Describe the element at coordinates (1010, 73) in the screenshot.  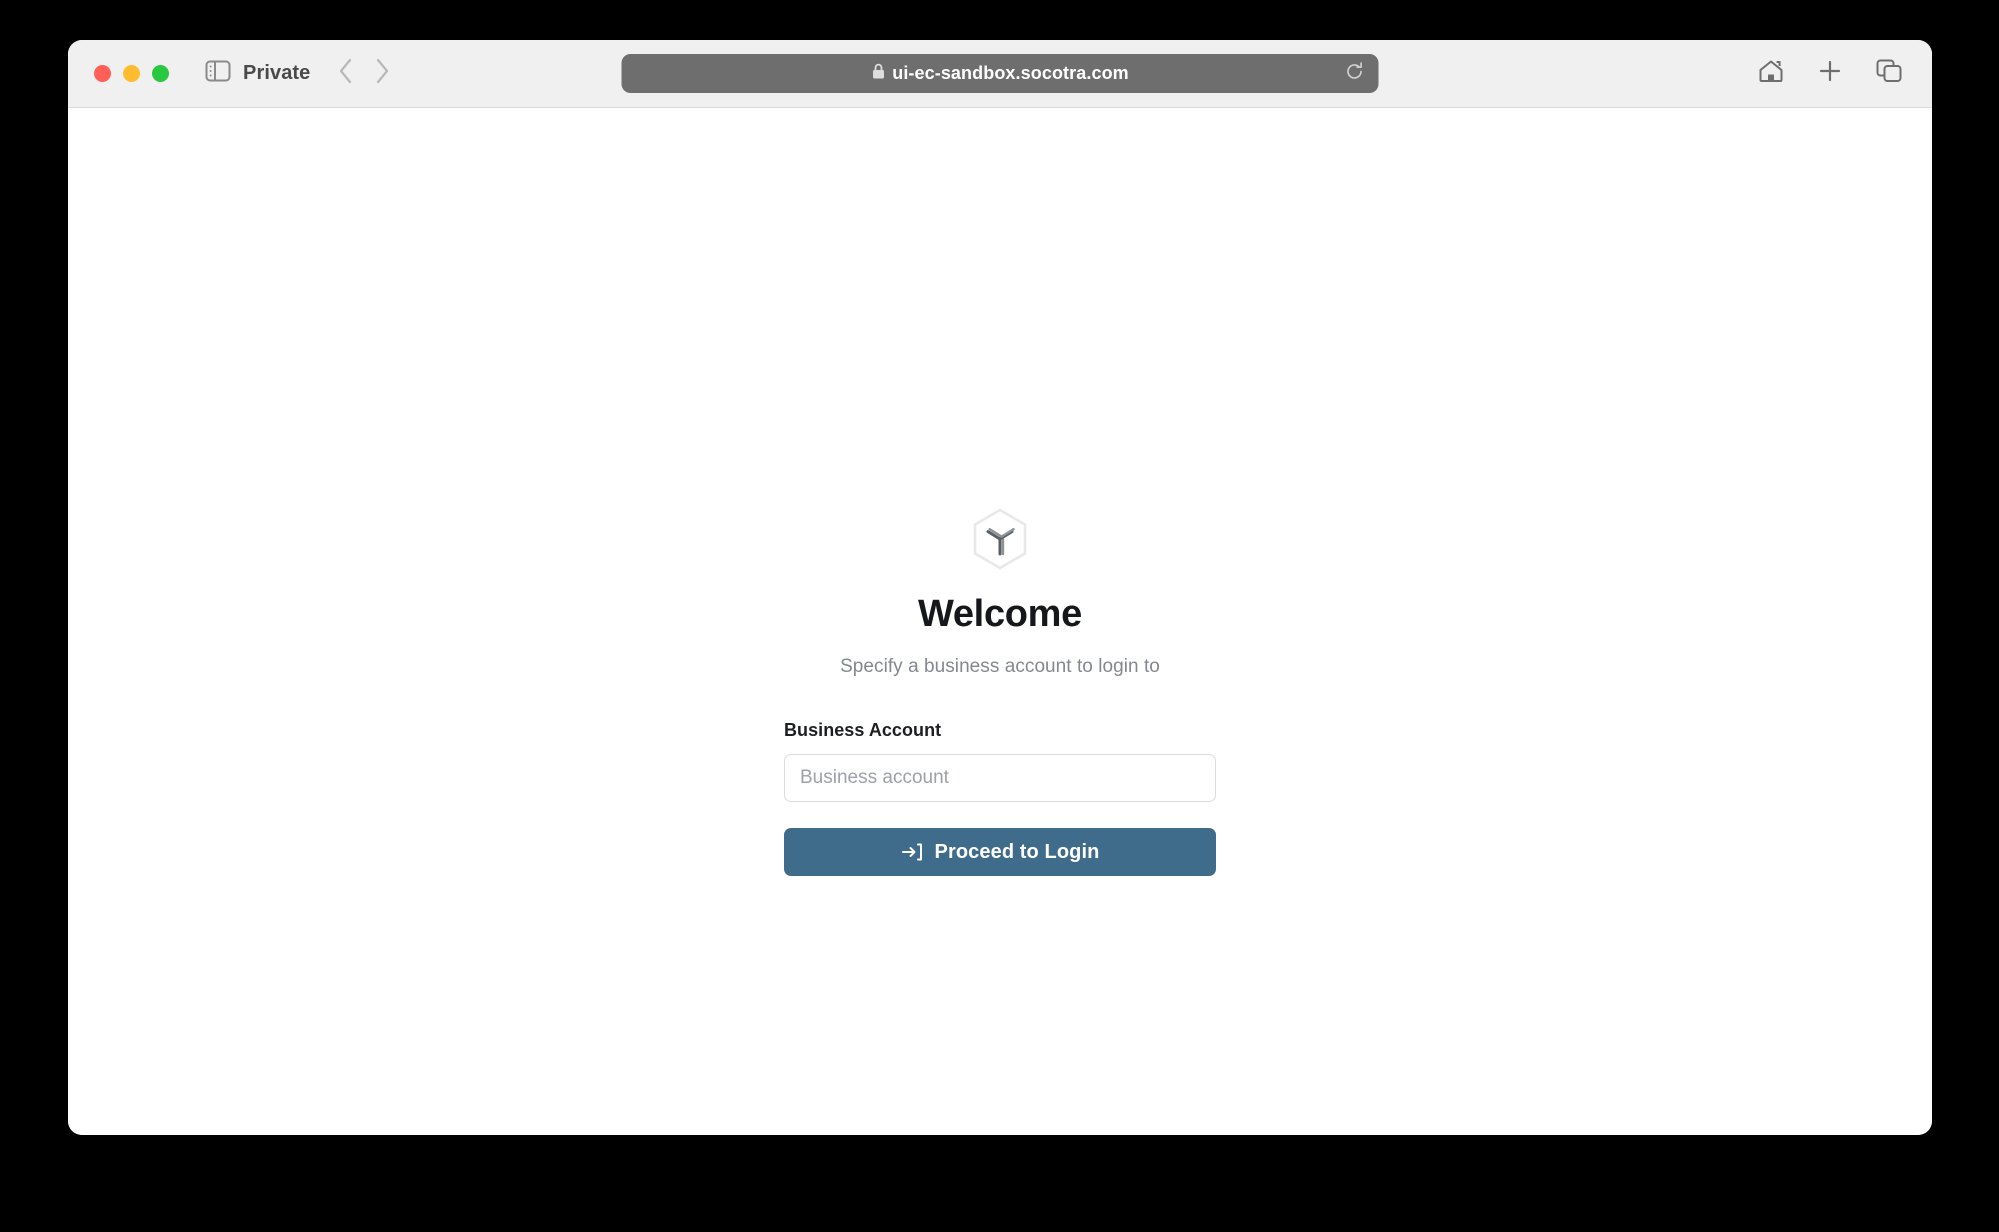
I see `address-bar-url: ui-ec-sandbox.socotra.com` at that location.